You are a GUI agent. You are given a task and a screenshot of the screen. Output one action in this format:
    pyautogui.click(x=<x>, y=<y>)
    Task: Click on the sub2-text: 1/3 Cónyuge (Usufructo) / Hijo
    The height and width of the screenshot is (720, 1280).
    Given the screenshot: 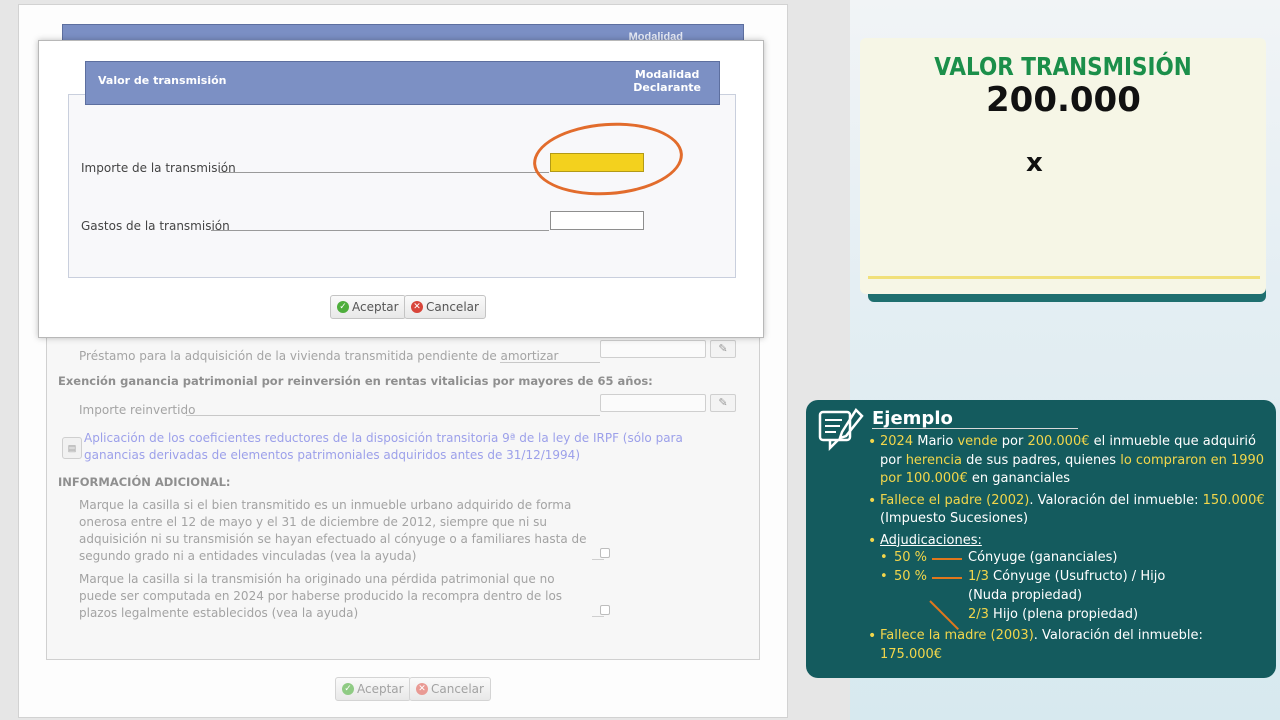 What is the action you would take?
    pyautogui.click(x=1066, y=576)
    